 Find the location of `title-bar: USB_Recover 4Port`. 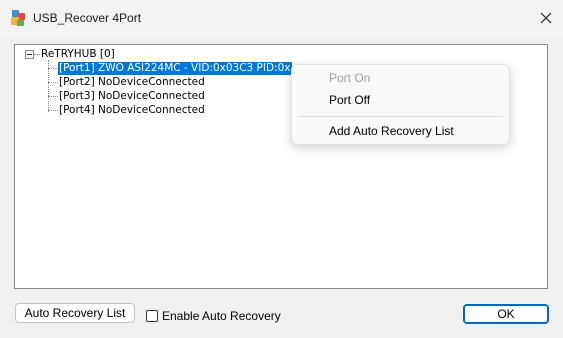

title-bar: USB_Recover 4Port is located at coordinates (281, 18).